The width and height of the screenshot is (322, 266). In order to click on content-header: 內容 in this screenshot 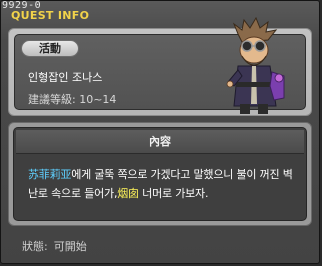, I will do `click(160, 142)`.